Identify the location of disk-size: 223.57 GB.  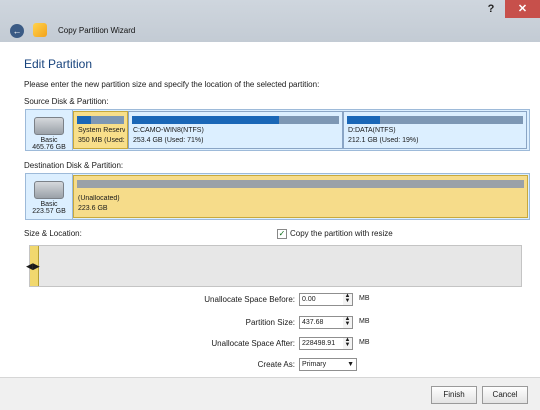
(49, 211).